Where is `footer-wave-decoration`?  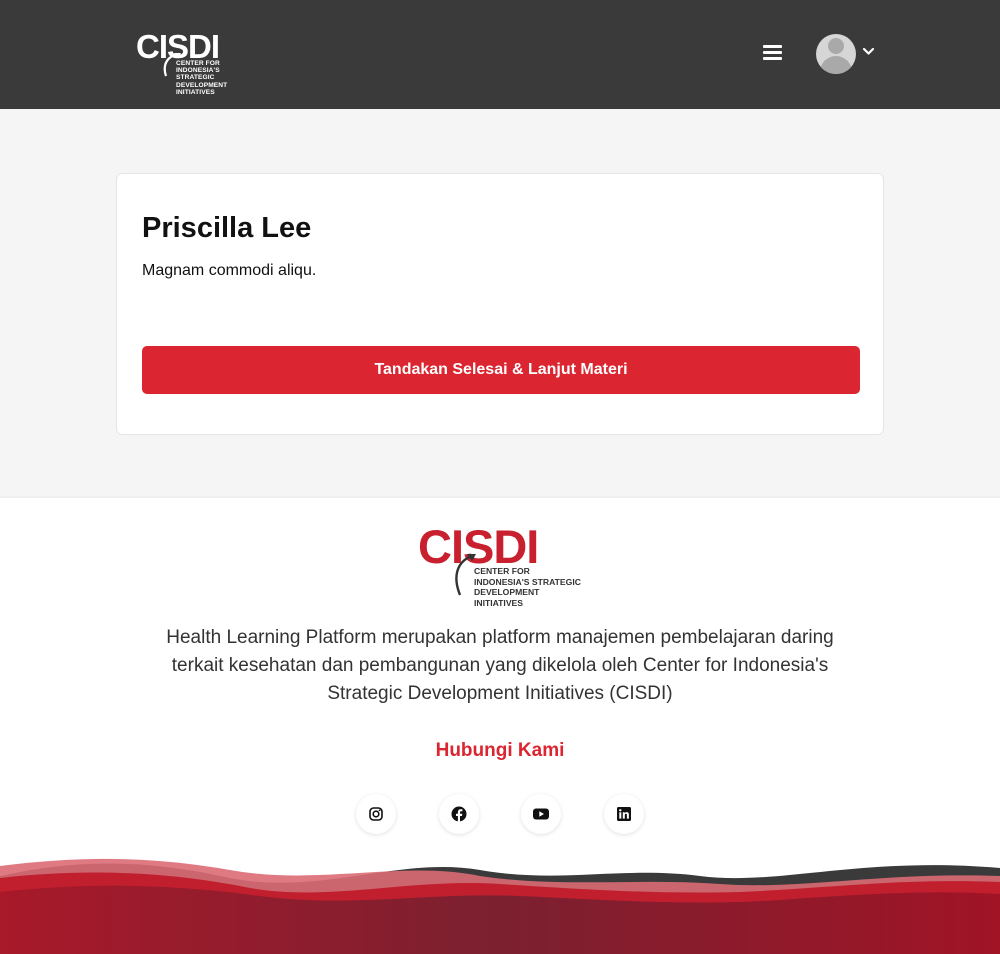 footer-wave-decoration is located at coordinates (500, 906).